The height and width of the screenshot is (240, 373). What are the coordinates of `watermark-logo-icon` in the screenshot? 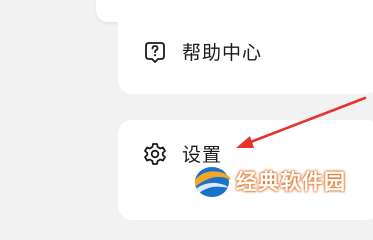 It's located at (212, 181).